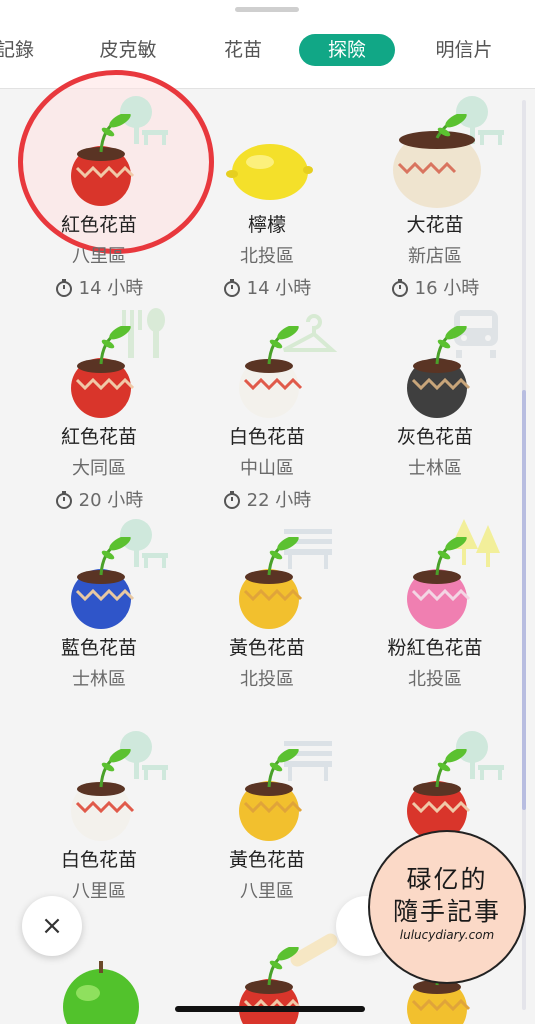 The image size is (535, 1024). I want to click on tab-expedition: 探險, so click(347, 50).